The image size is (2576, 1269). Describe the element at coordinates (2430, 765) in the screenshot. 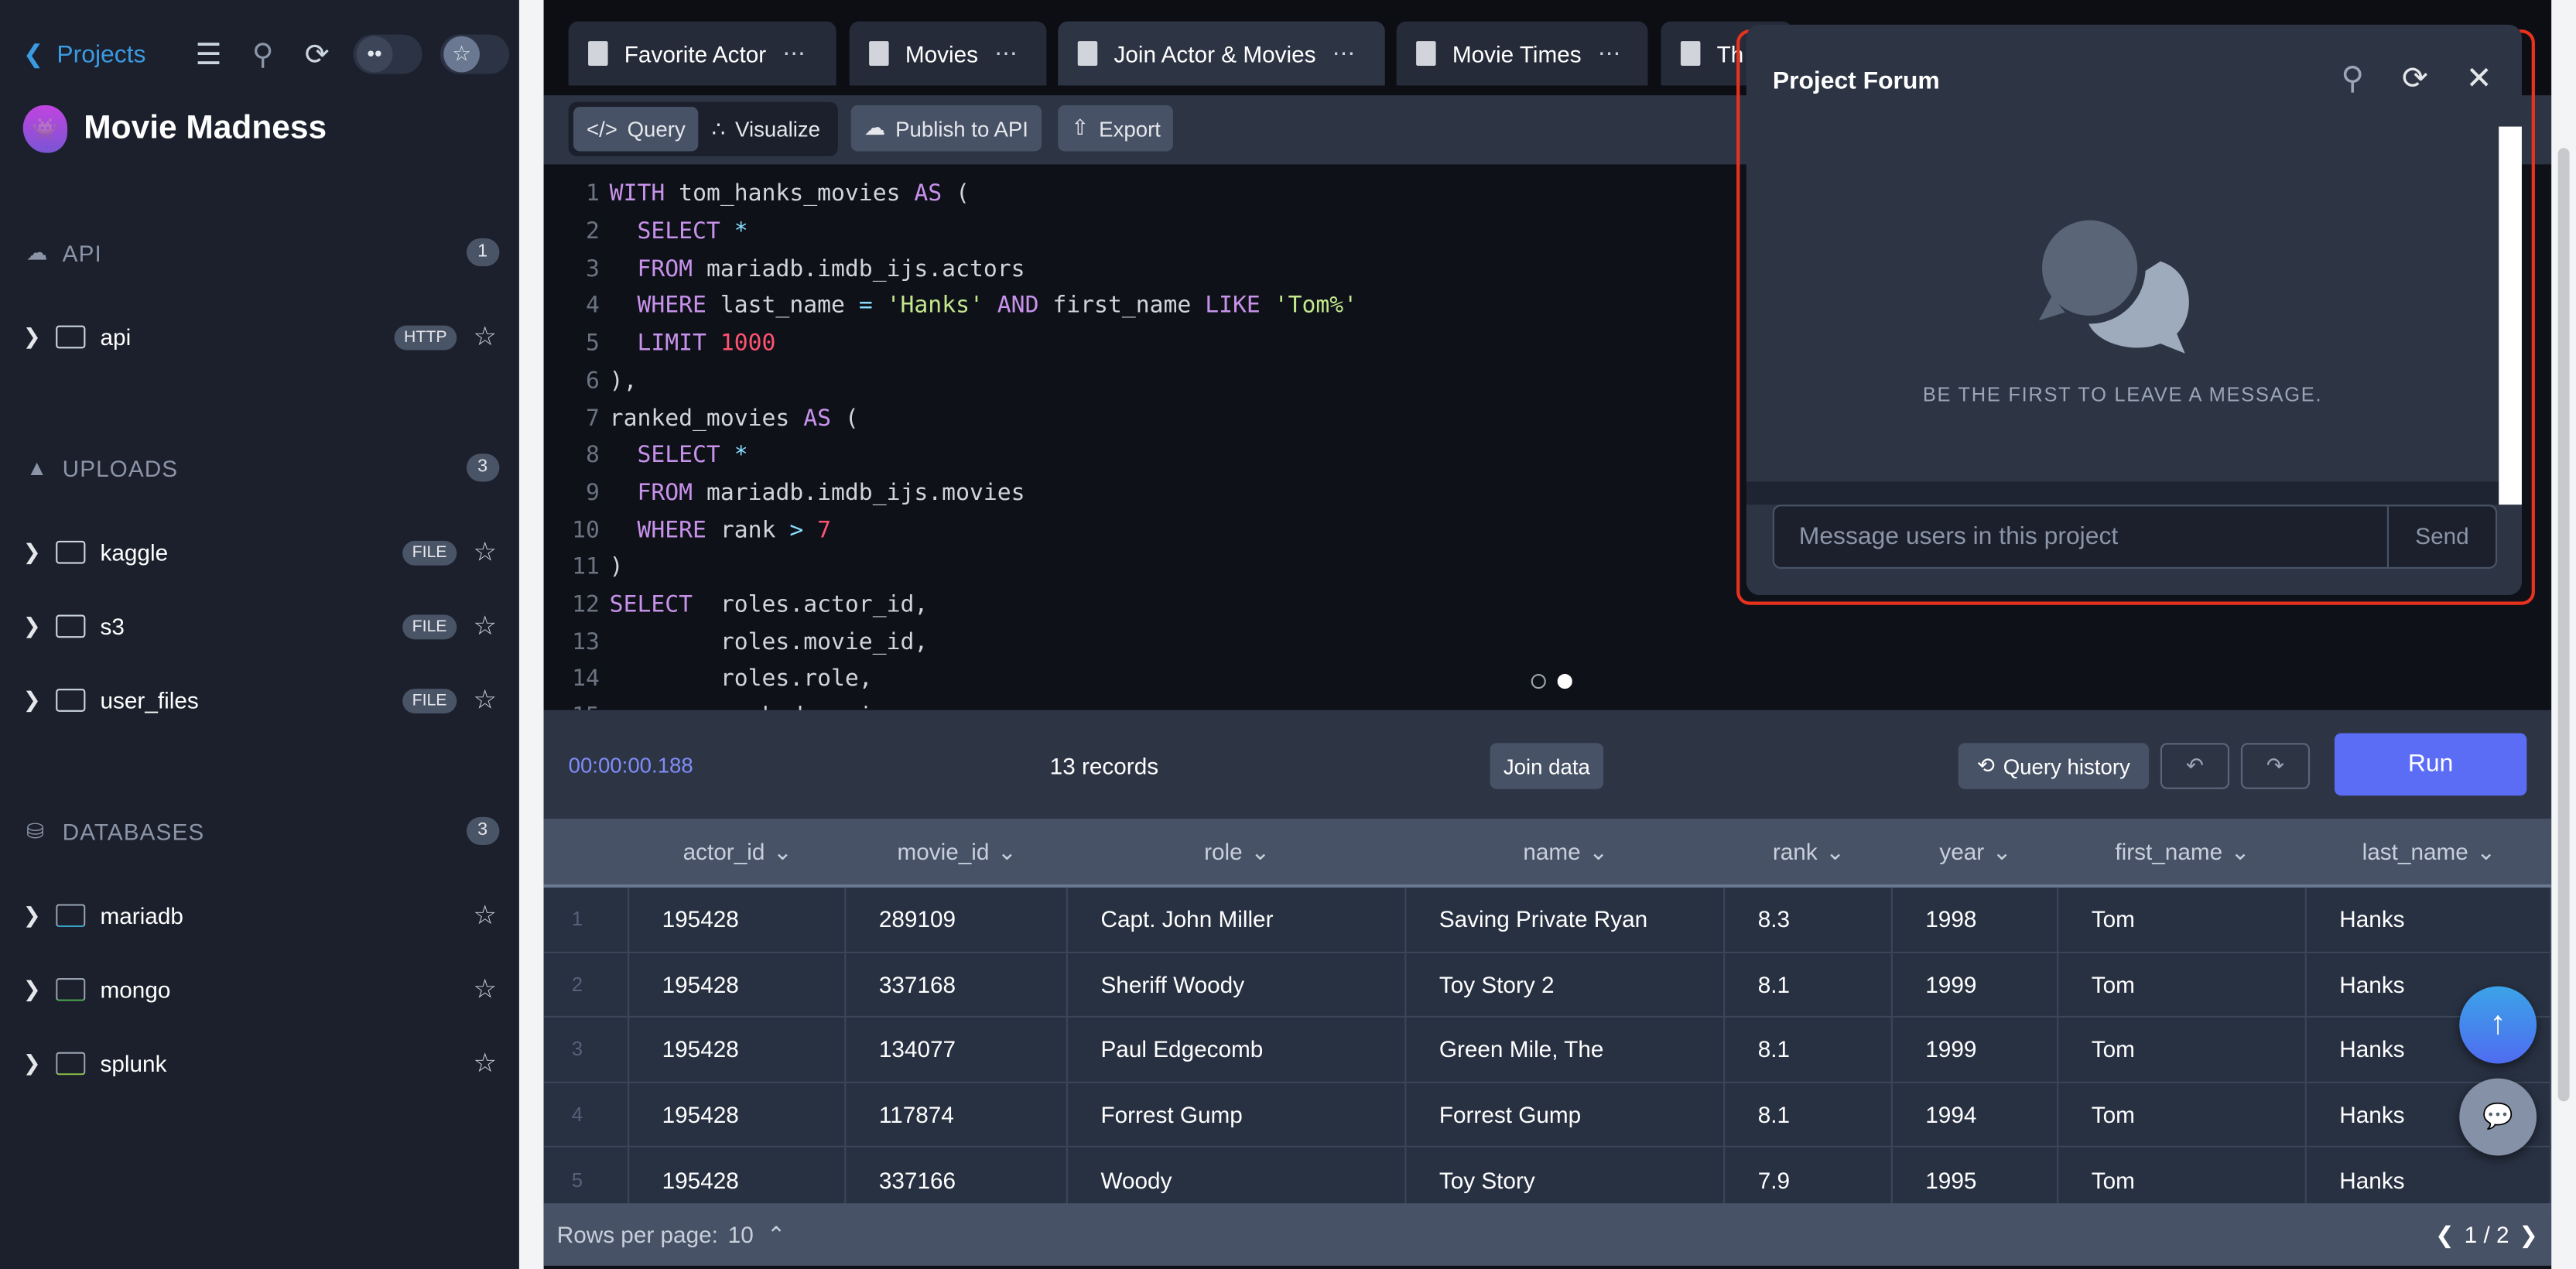

I see `run-button: Run` at that location.